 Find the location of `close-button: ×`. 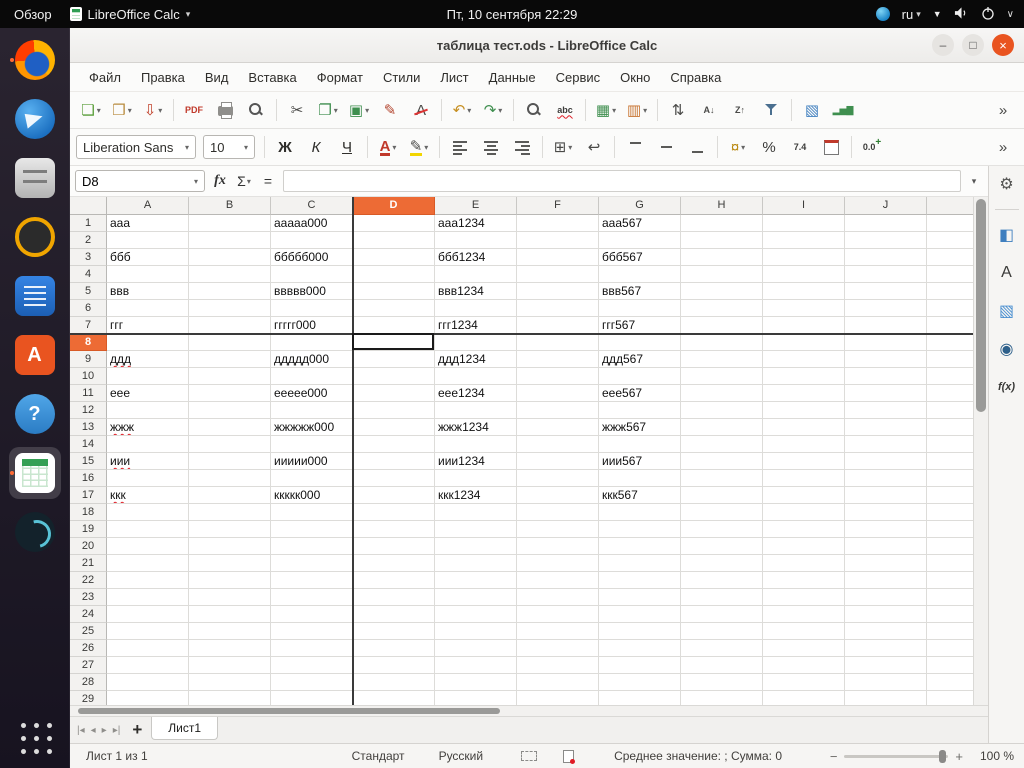

close-button: × is located at coordinates (1003, 45).